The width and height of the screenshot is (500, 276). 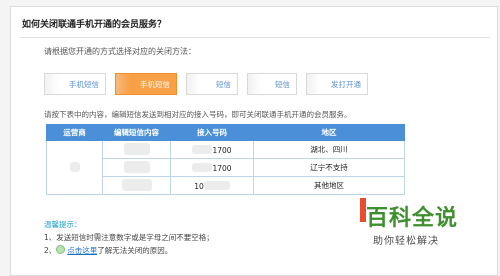 What do you see at coordinates (329, 167) in the screenshot?
I see `region-cell: 辽宁不支持` at bounding box center [329, 167].